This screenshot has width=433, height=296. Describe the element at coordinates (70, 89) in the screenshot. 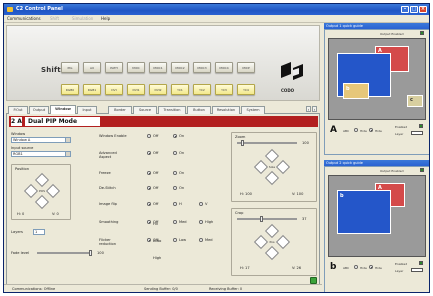

I see `key-rgb0: RGB0` at that location.